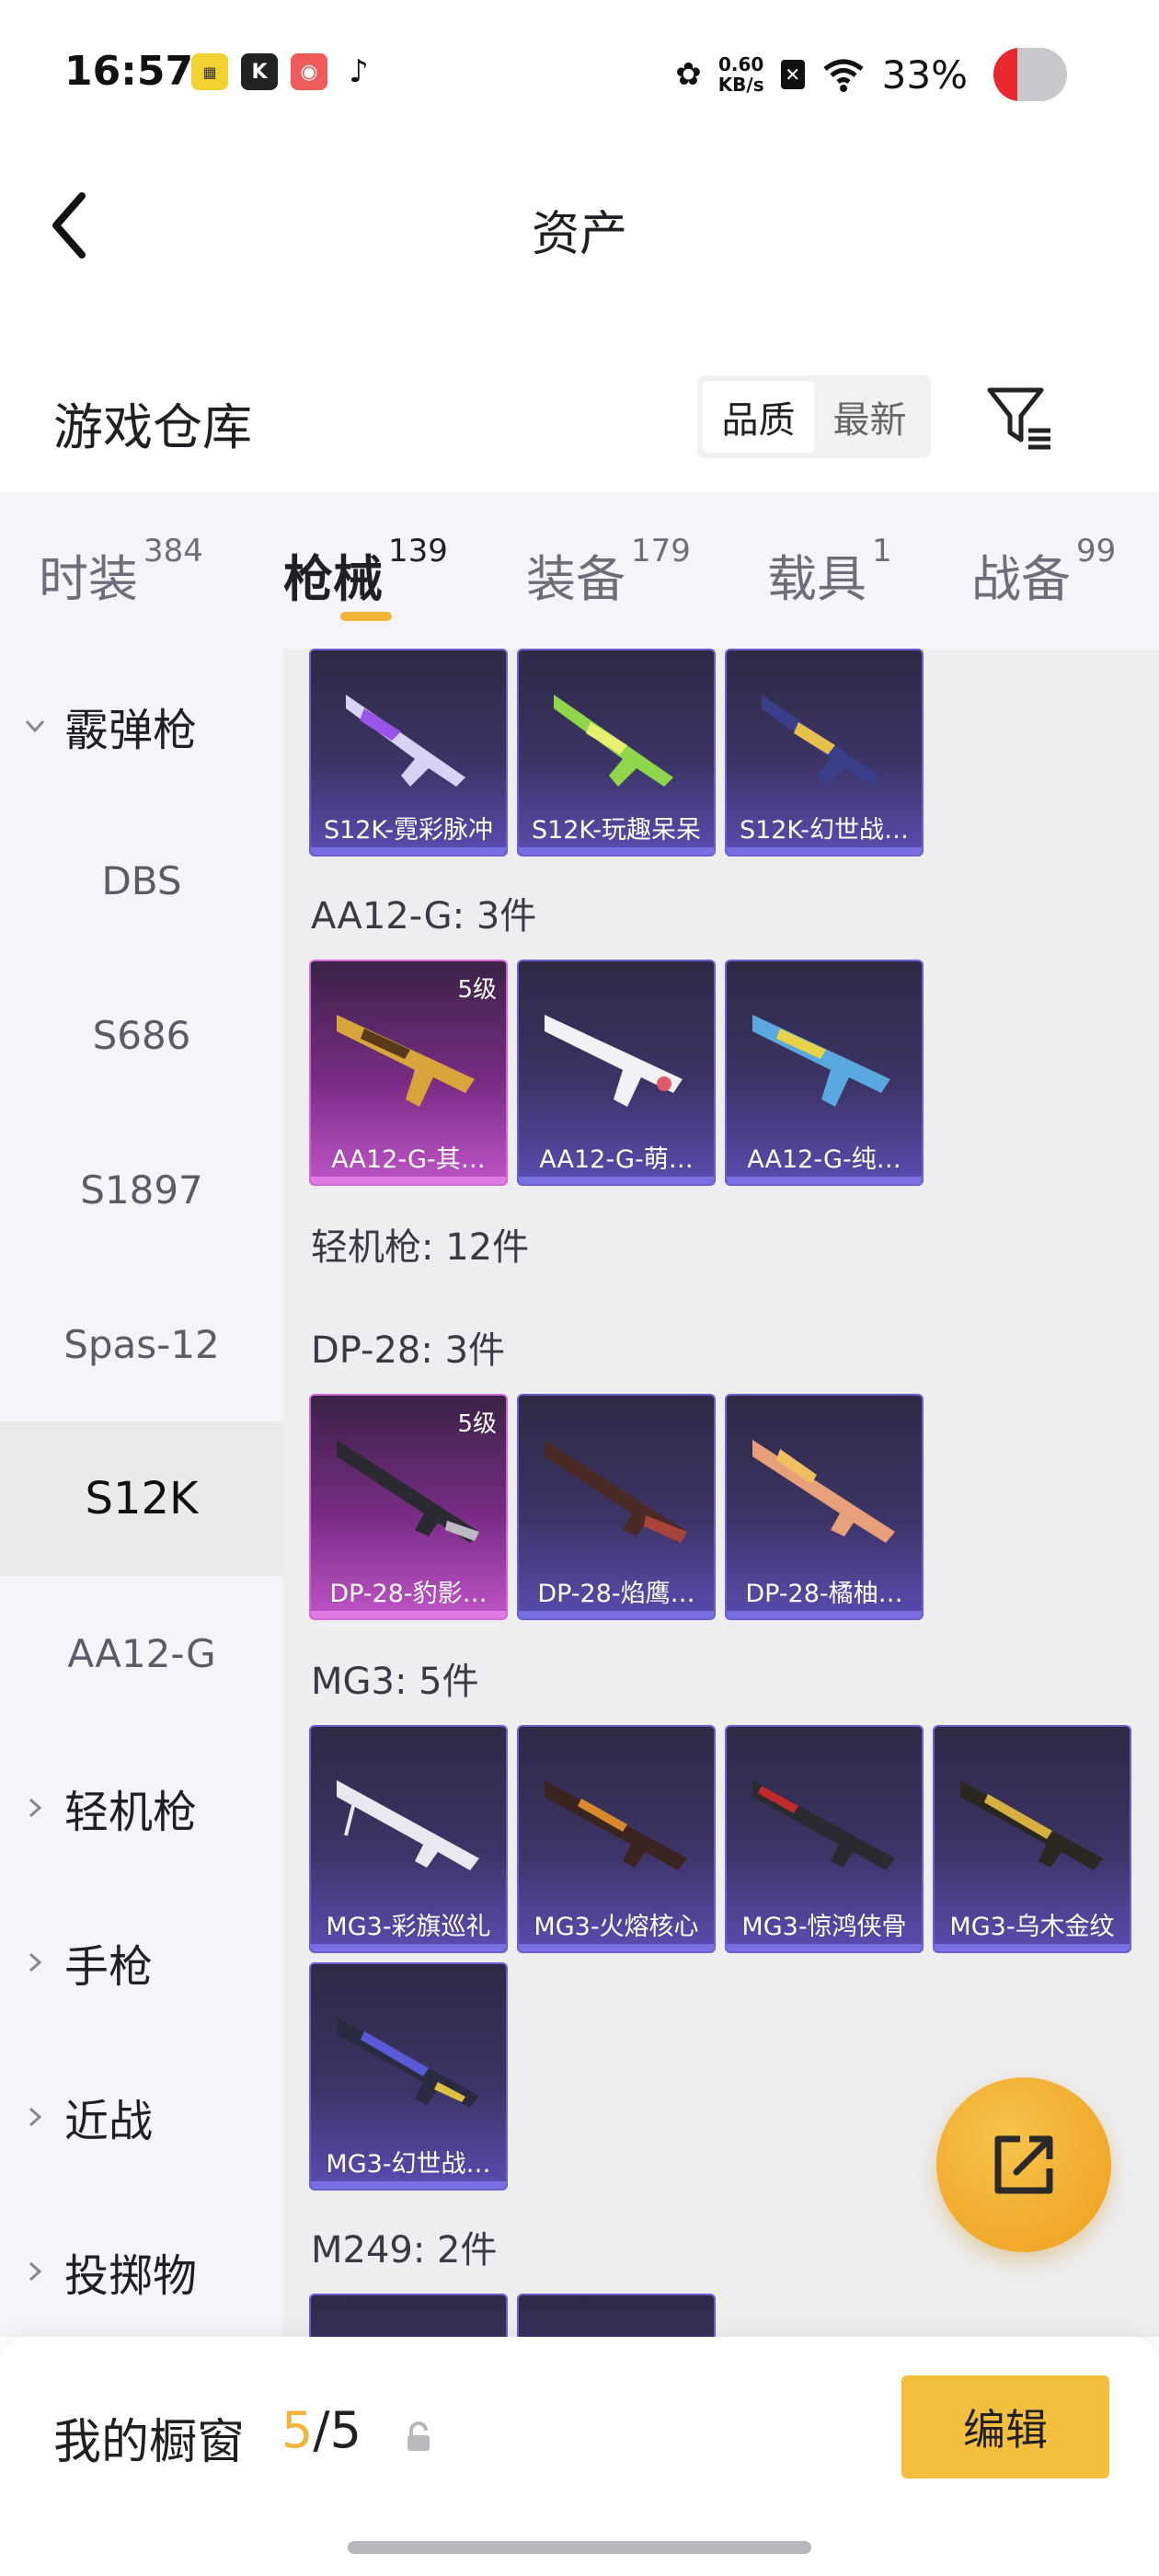 The height and width of the screenshot is (2576, 1159). I want to click on category-tabs: 时装 384 枪械 139 装备 179 载具 1 战备 99, so click(579, 570).